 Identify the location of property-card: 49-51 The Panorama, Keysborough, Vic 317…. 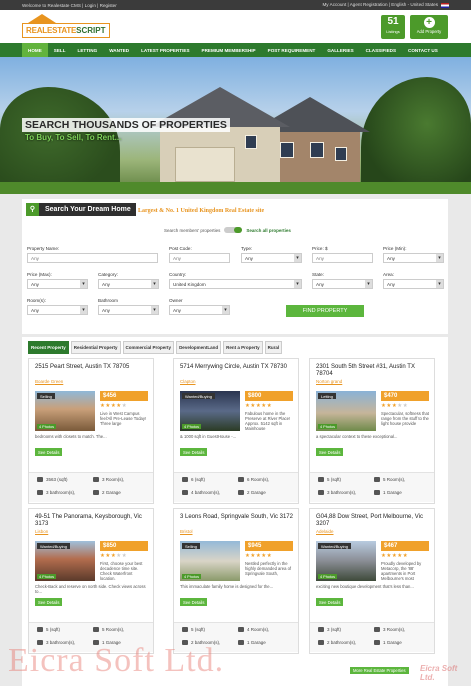
(91, 581).